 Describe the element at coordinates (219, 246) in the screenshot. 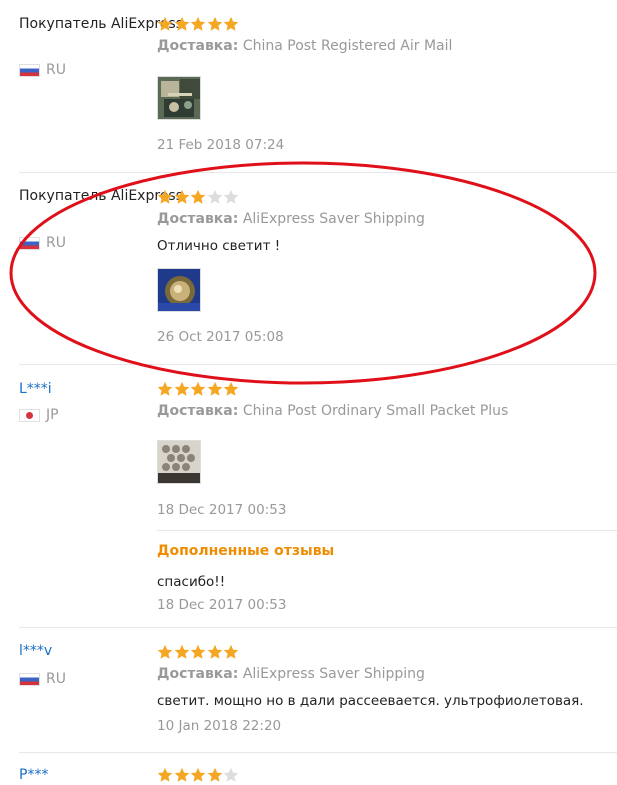

I see `review-text: Отлично светит !` at that location.